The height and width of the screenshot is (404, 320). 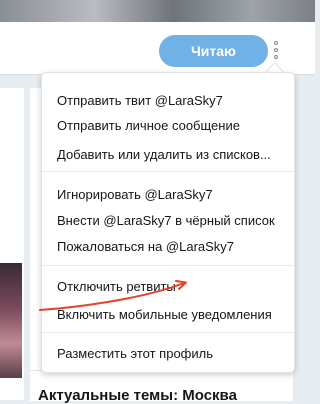 I want to click on annotation-arrow-icon, so click(x=113, y=295).